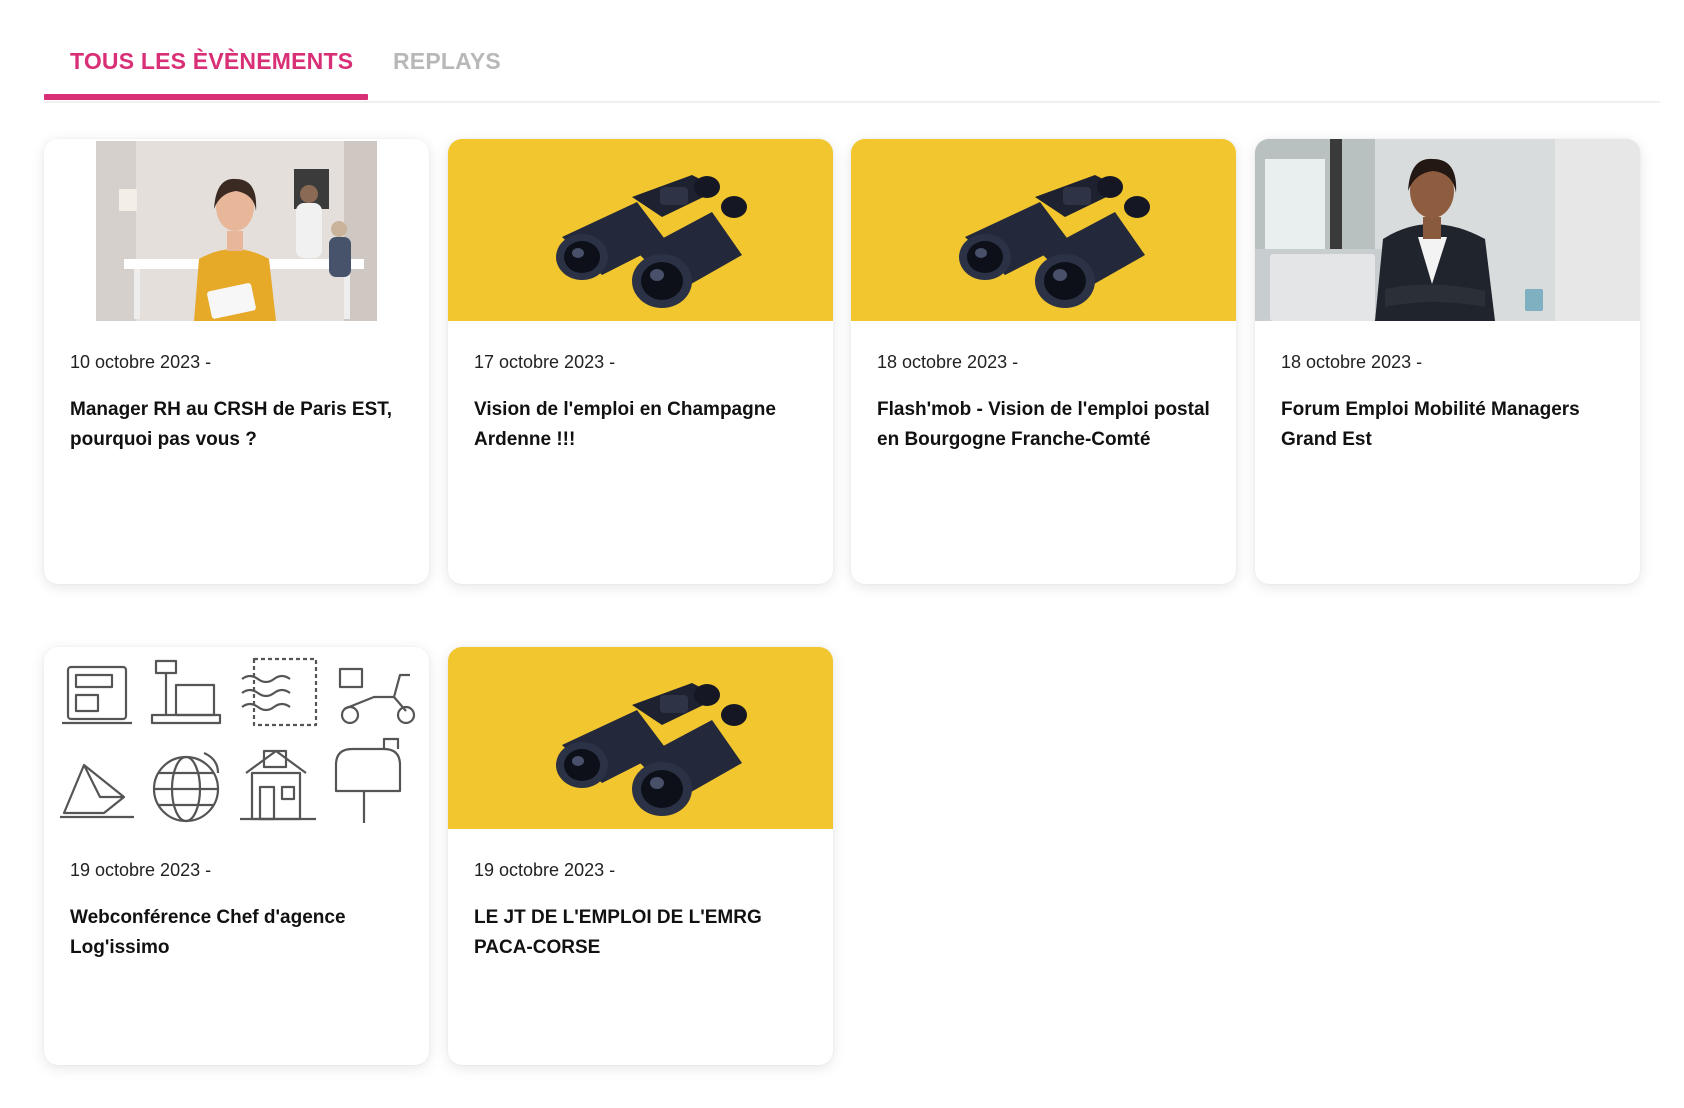 This screenshot has width=1684, height=1108. I want to click on event-image-woman-office, so click(236, 230).